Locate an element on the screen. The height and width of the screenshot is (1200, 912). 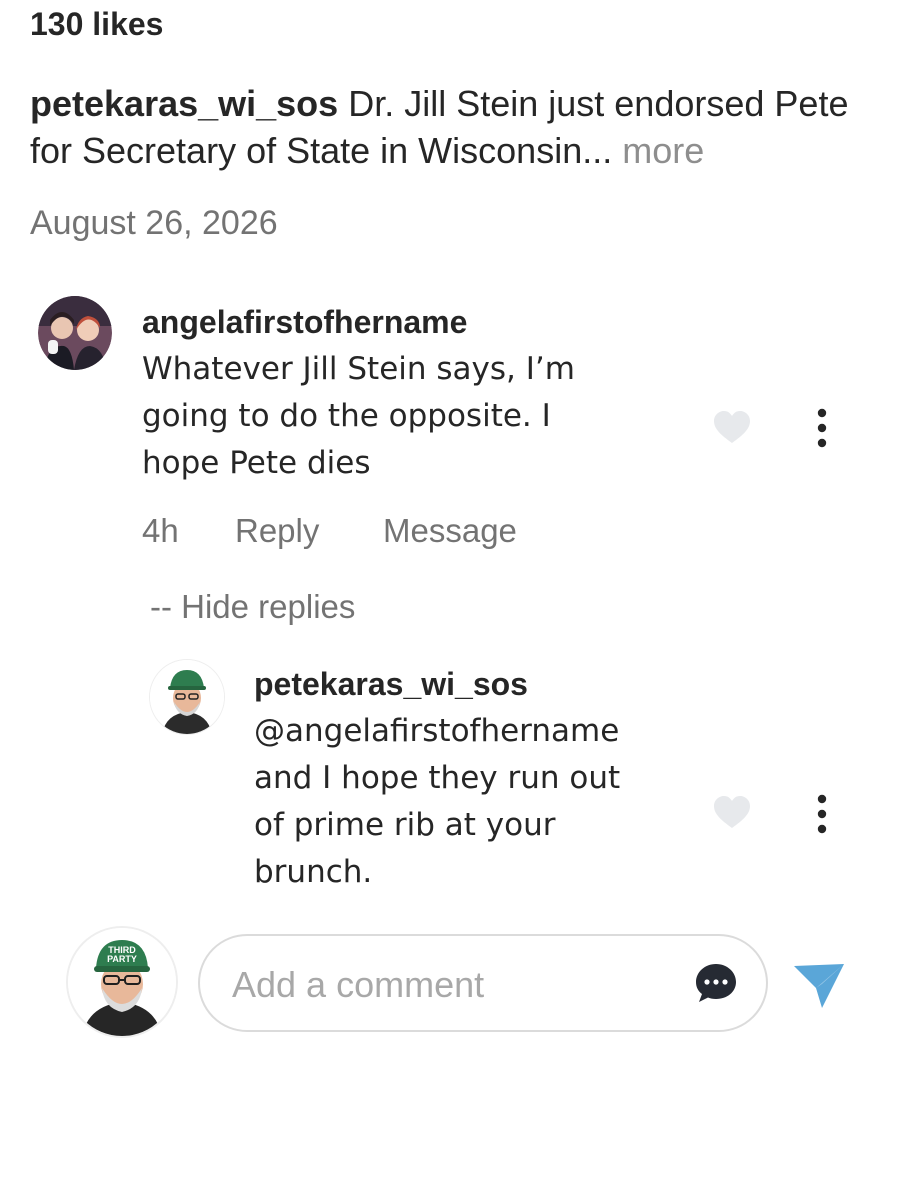
reply-text-line: and I hope they run out is located at coordinates (437, 778).